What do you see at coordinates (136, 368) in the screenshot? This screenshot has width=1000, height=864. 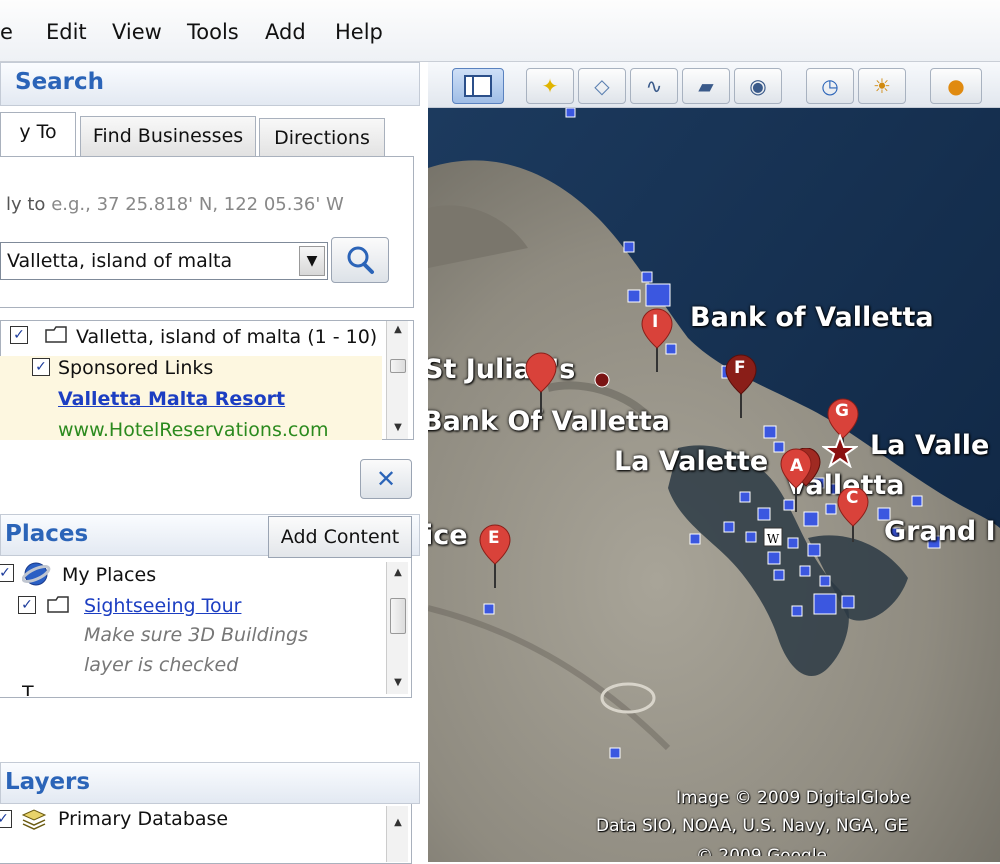 I see `sponsored-label: Sponsored Links` at bounding box center [136, 368].